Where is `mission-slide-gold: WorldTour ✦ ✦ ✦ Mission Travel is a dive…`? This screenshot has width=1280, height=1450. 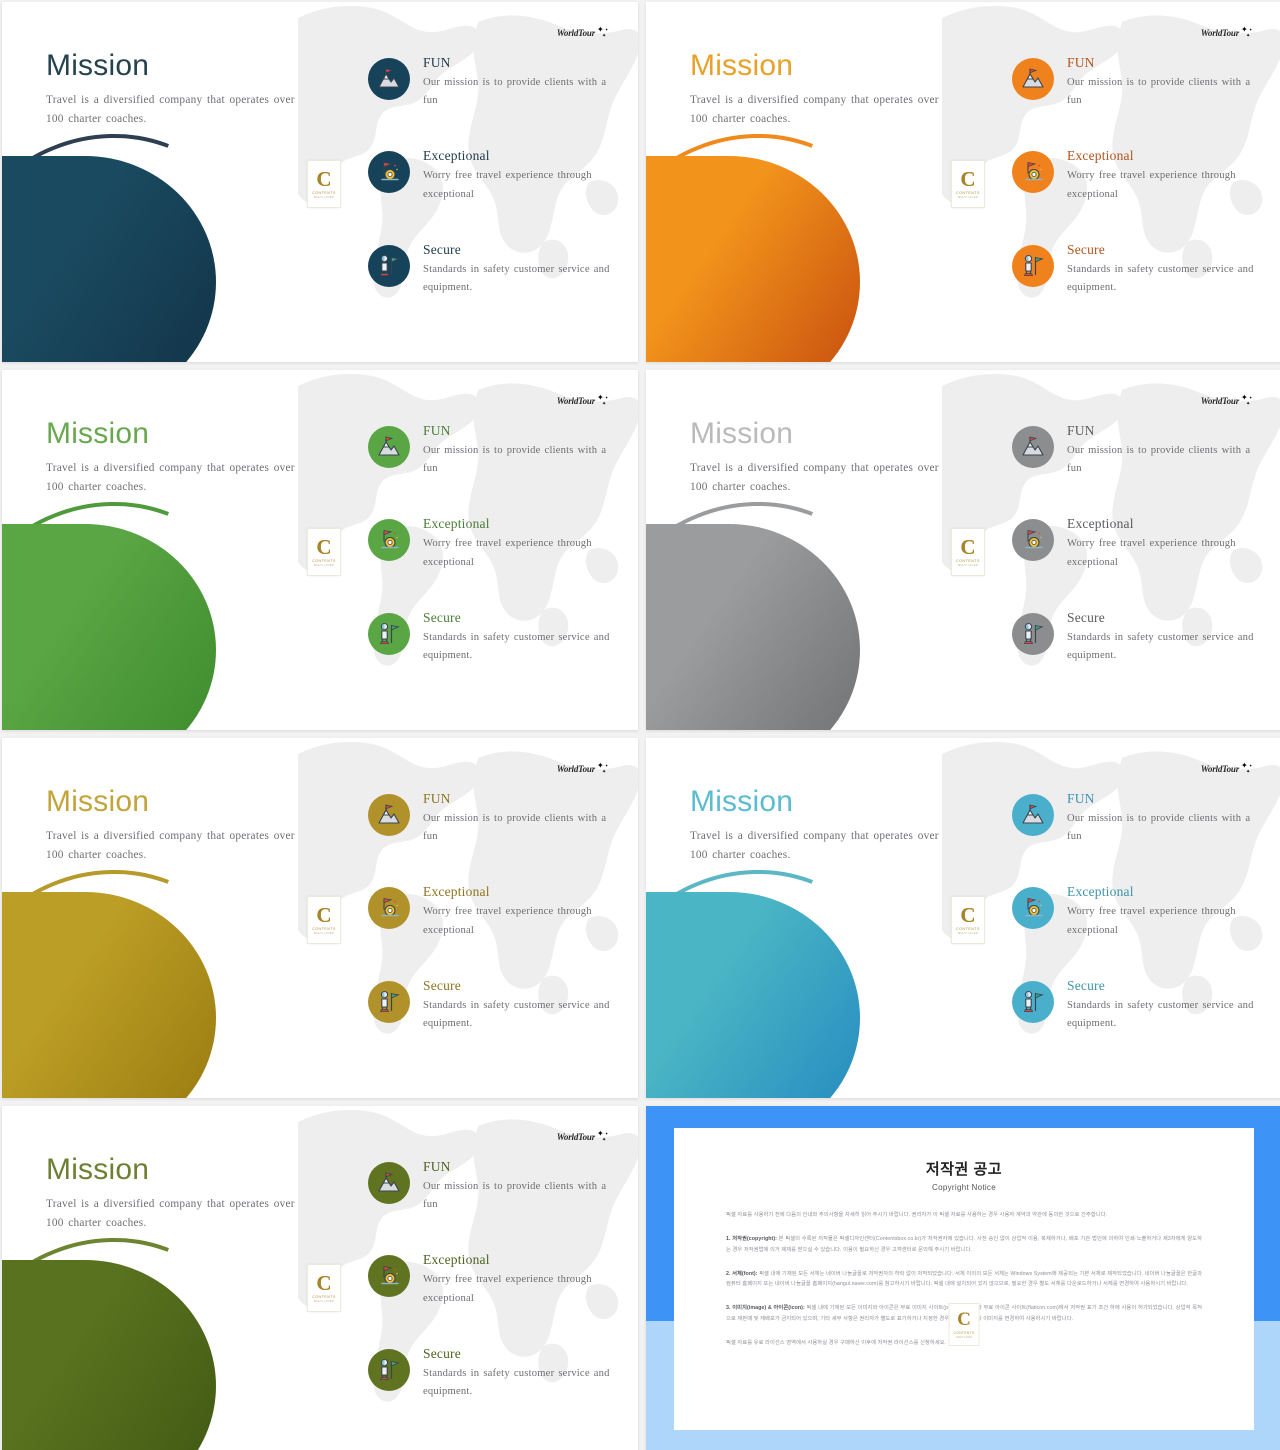 mission-slide-gold: WorldTour ✦ ✦ ✦ Mission Travel is a dive… is located at coordinates (320, 918).